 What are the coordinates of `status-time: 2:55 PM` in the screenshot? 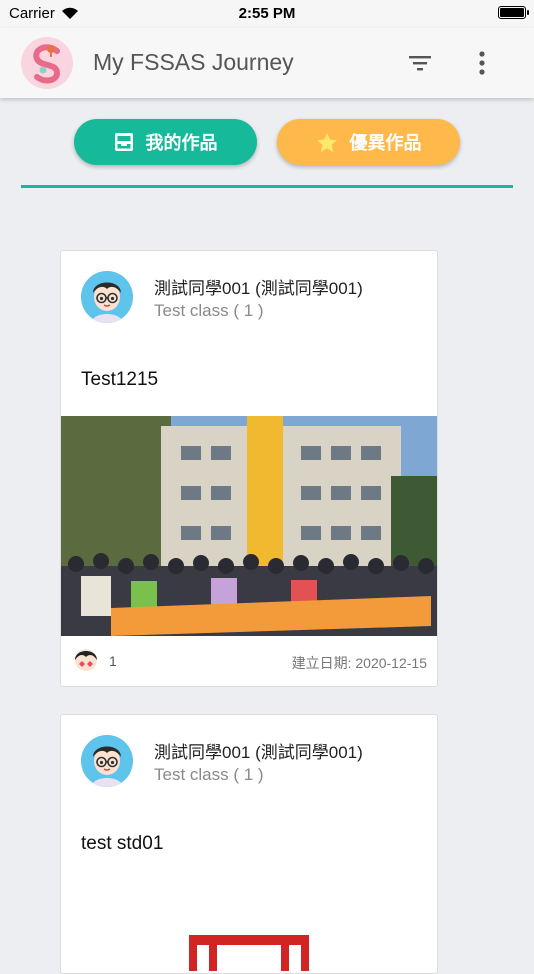 It's located at (267, 13).